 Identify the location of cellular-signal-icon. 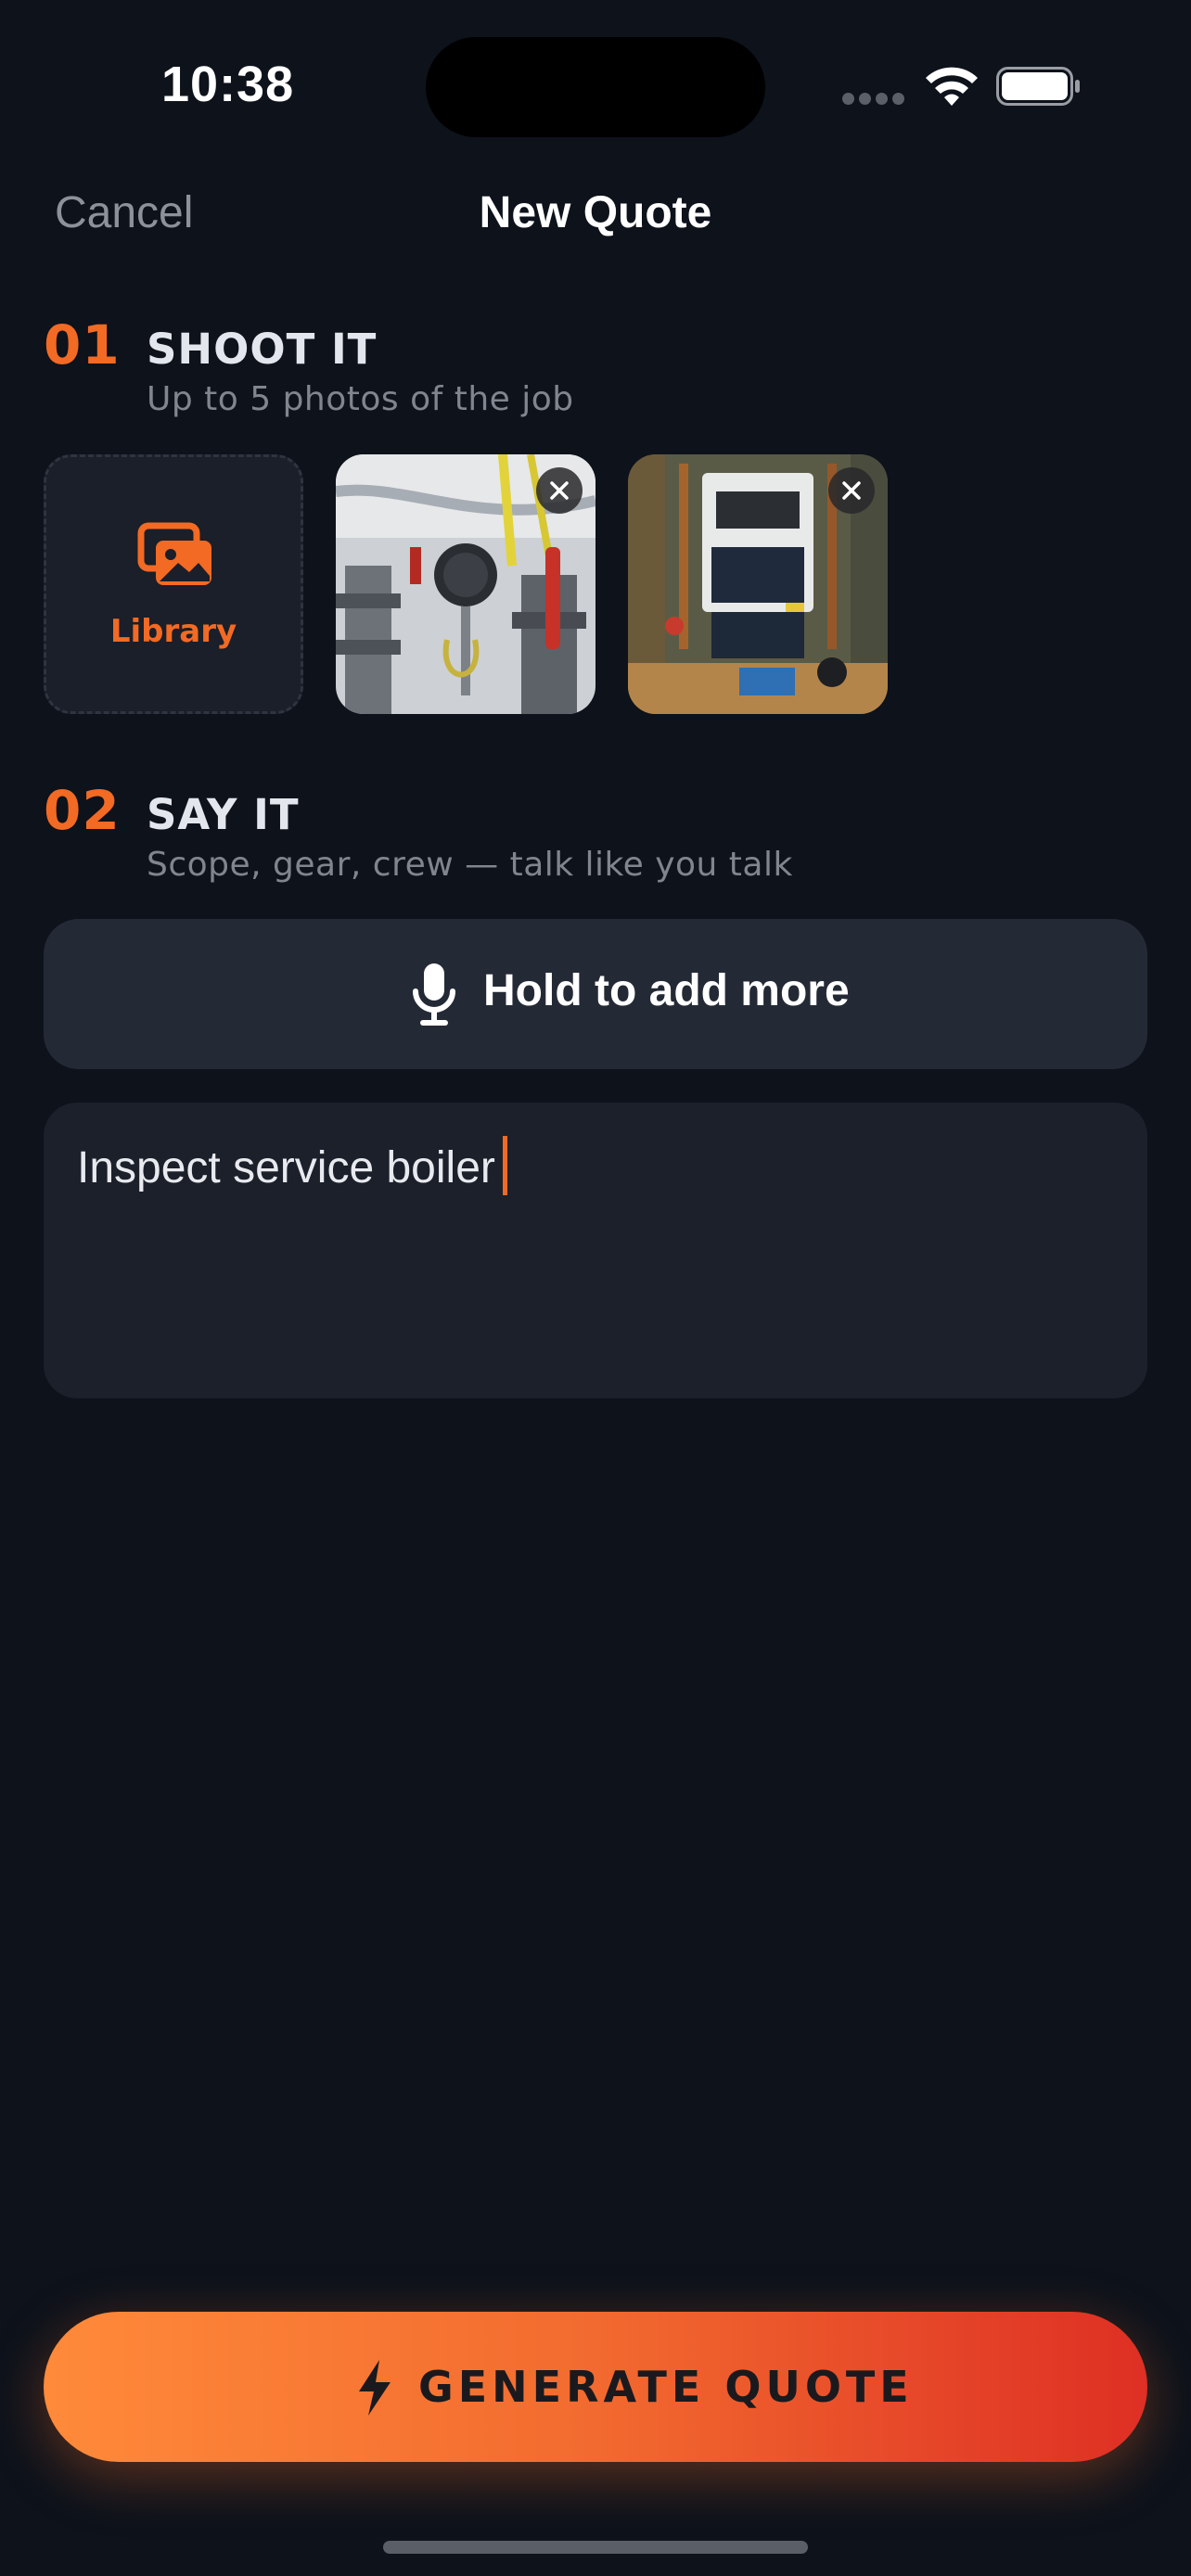
(873, 99).